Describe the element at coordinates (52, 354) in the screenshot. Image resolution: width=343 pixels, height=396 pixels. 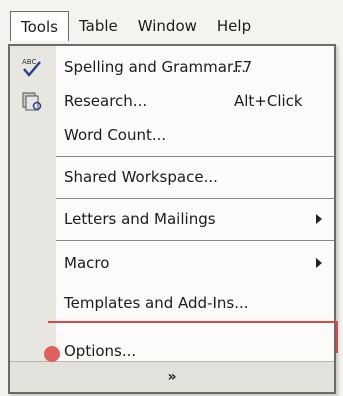
I see `highlight-callout-dot` at that location.